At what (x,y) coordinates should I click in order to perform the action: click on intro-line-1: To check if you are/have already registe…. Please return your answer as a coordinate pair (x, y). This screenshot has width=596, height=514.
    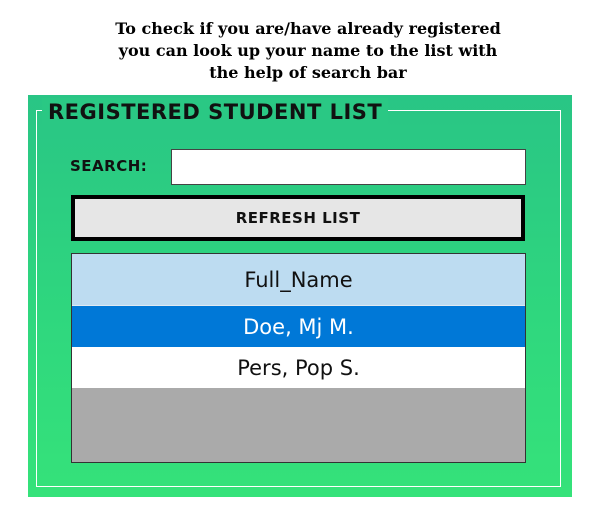
    Looking at the image, I should click on (308, 28).